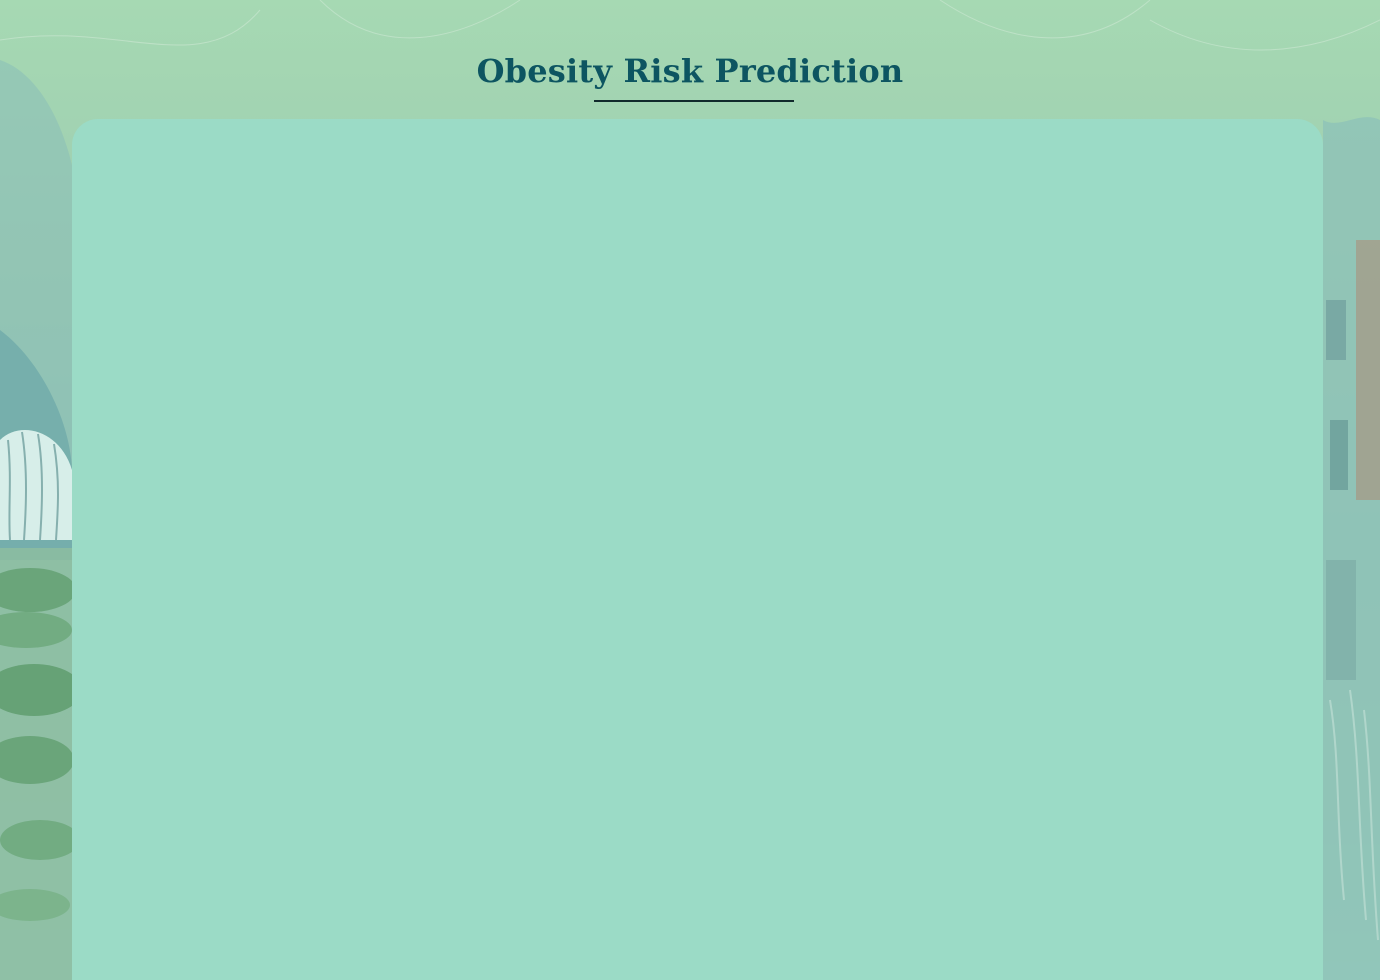 The height and width of the screenshot is (980, 1380). What do you see at coordinates (694, 101) in the screenshot?
I see `title-underline` at bounding box center [694, 101].